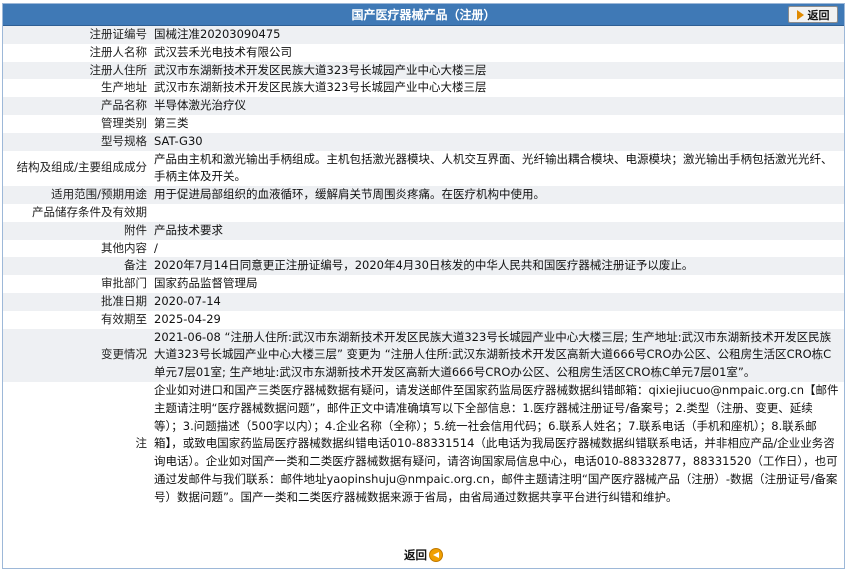  I want to click on field-label: 变更情况, so click(77, 355).